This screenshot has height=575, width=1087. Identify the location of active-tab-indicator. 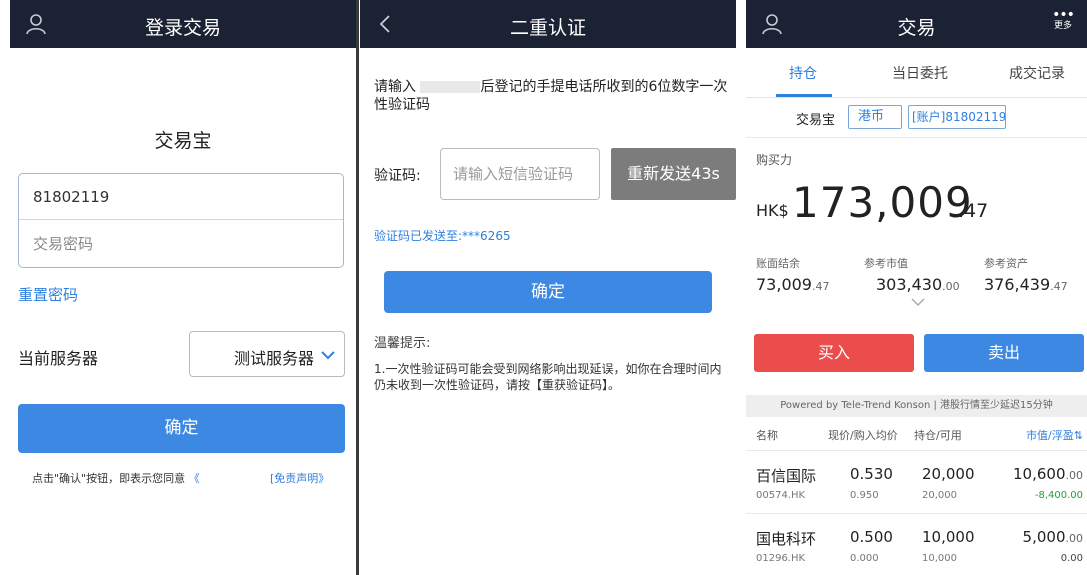
(804, 95).